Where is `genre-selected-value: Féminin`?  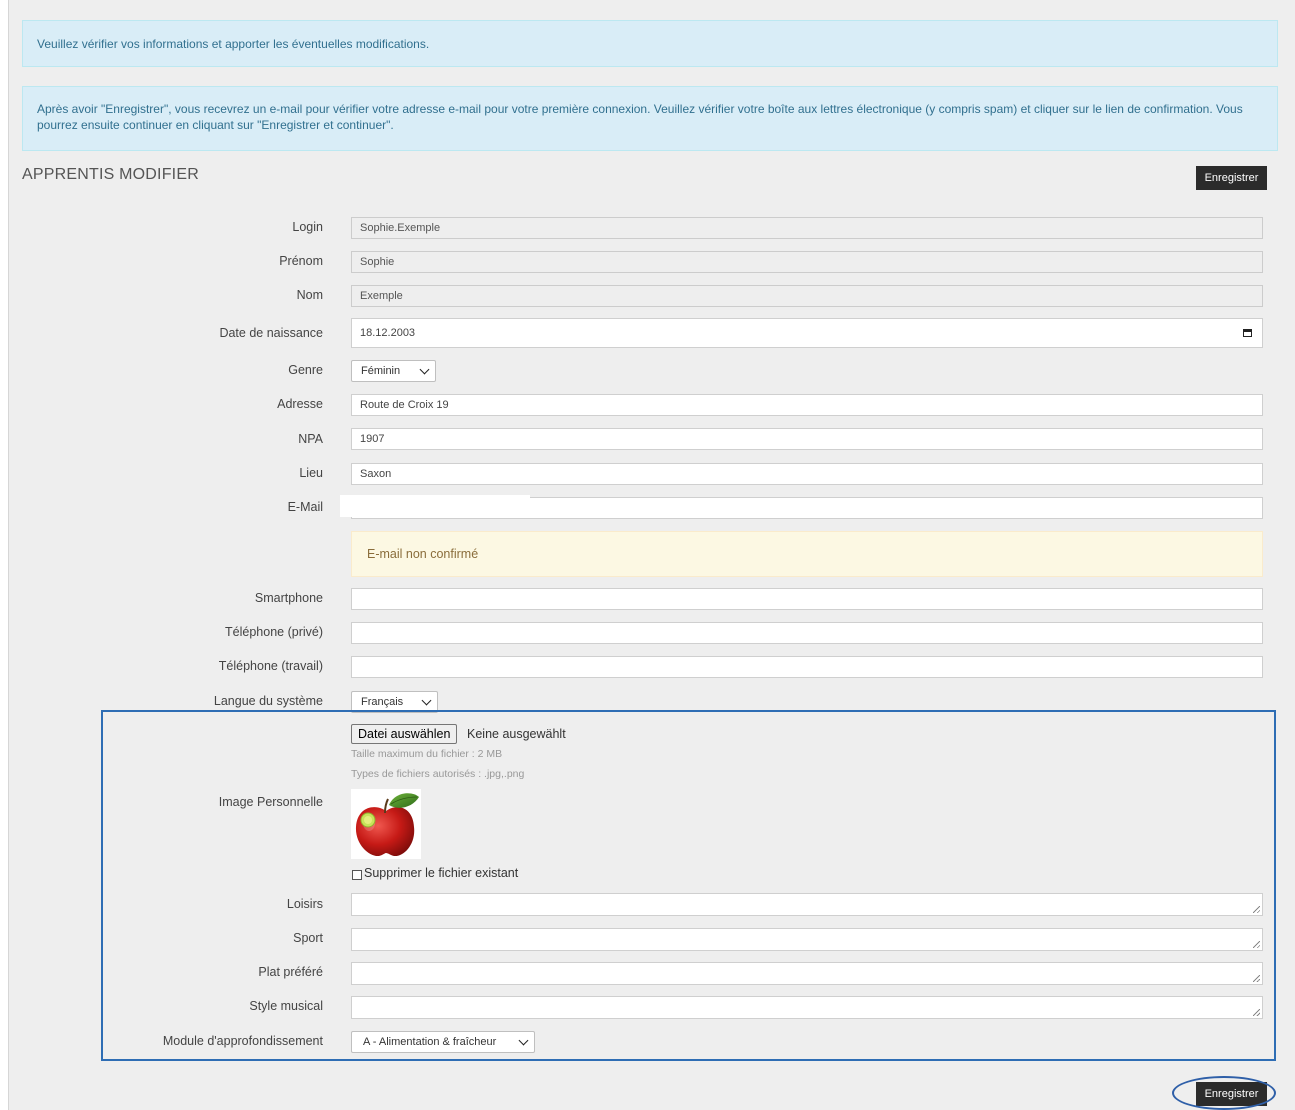
genre-selected-value: Féminin is located at coordinates (381, 371).